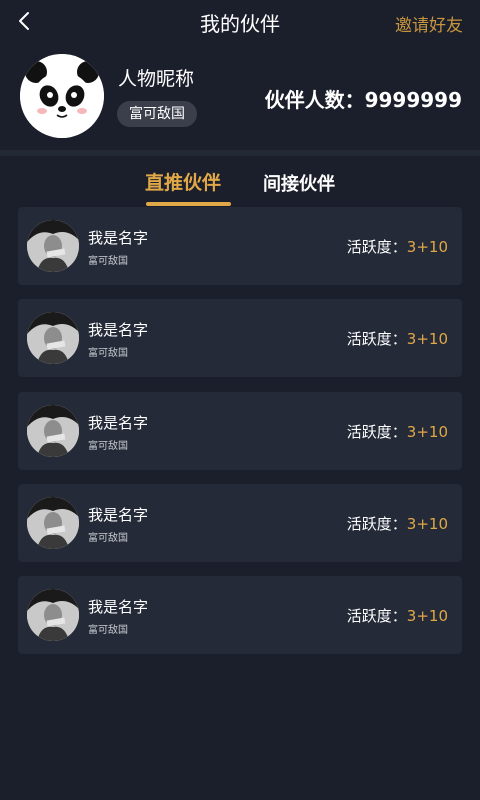 The width and height of the screenshot is (480, 800). I want to click on panda-avatar-icon, so click(62, 96).